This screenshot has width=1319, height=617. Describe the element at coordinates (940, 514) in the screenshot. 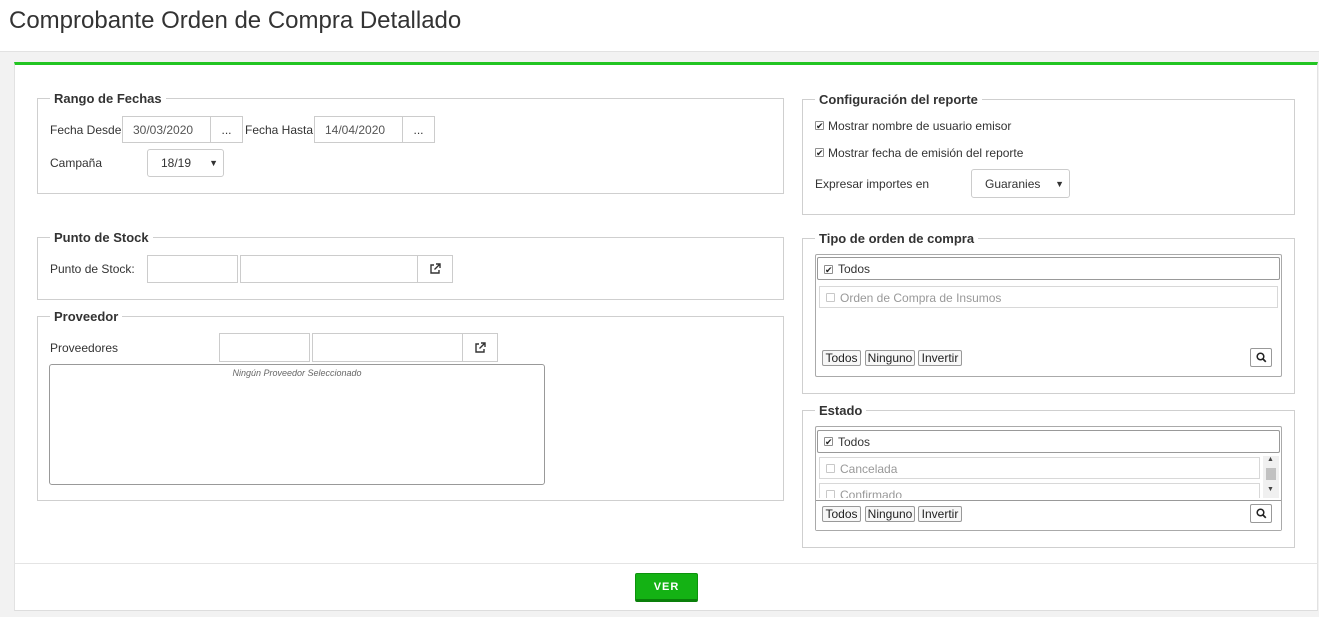

I see `estado-invertir-button: Invertir` at that location.